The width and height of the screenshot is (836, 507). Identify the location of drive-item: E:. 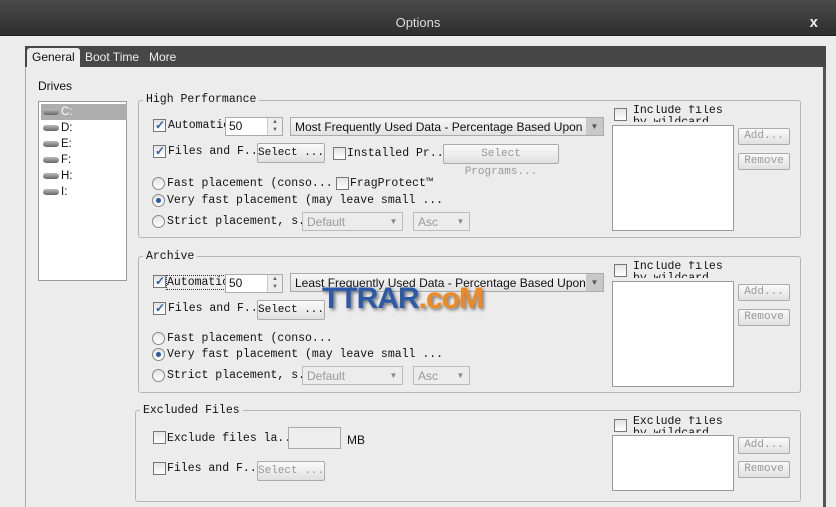
(84, 144).